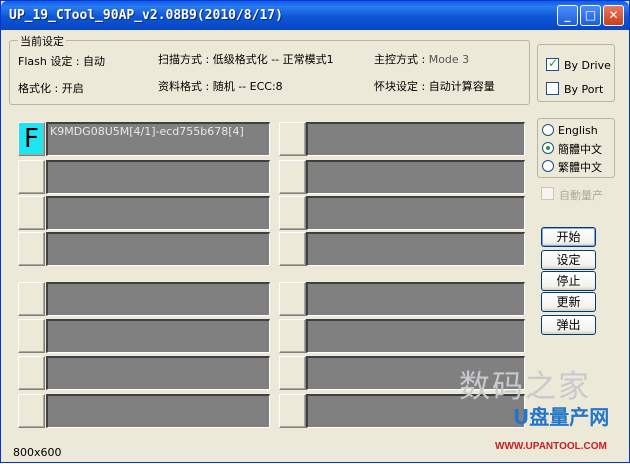 This screenshot has width=630, height=464. Describe the element at coordinates (580, 167) in the screenshot. I see `traditional-chinese-label: 繁體中文` at that location.